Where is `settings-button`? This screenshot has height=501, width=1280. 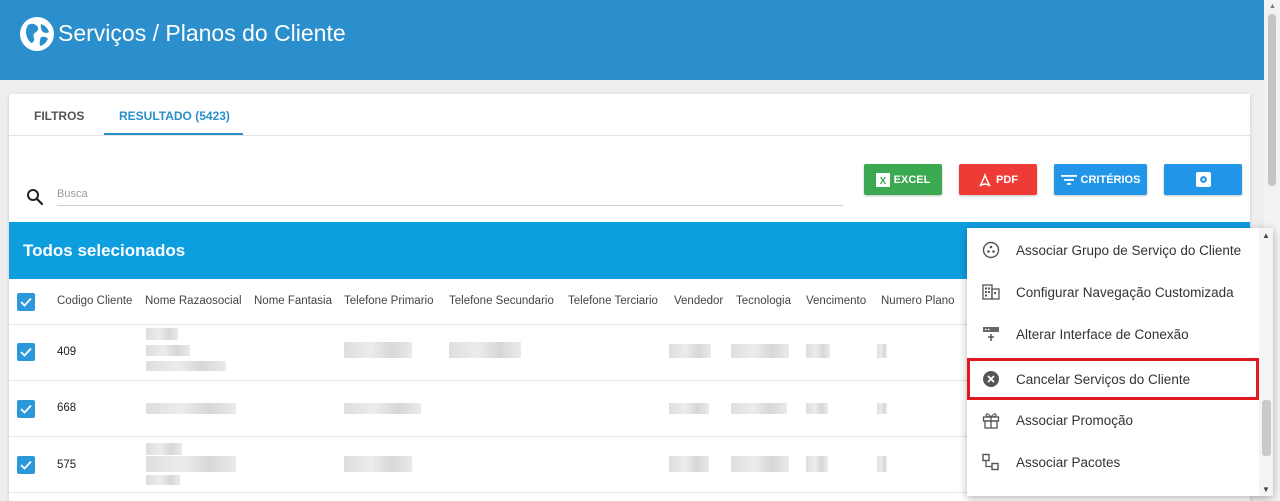 settings-button is located at coordinates (1203, 179).